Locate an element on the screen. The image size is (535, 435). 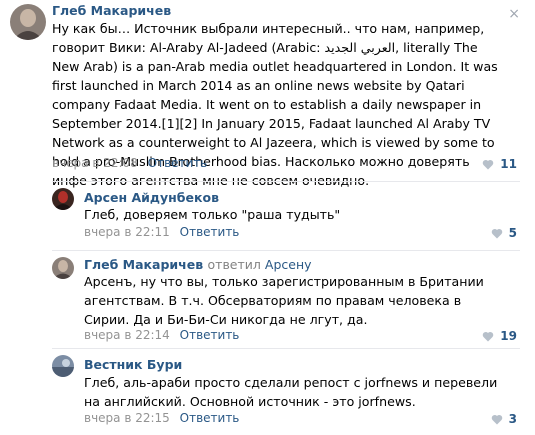
comment-time: вчера в 22:11 is located at coordinates (127, 232).